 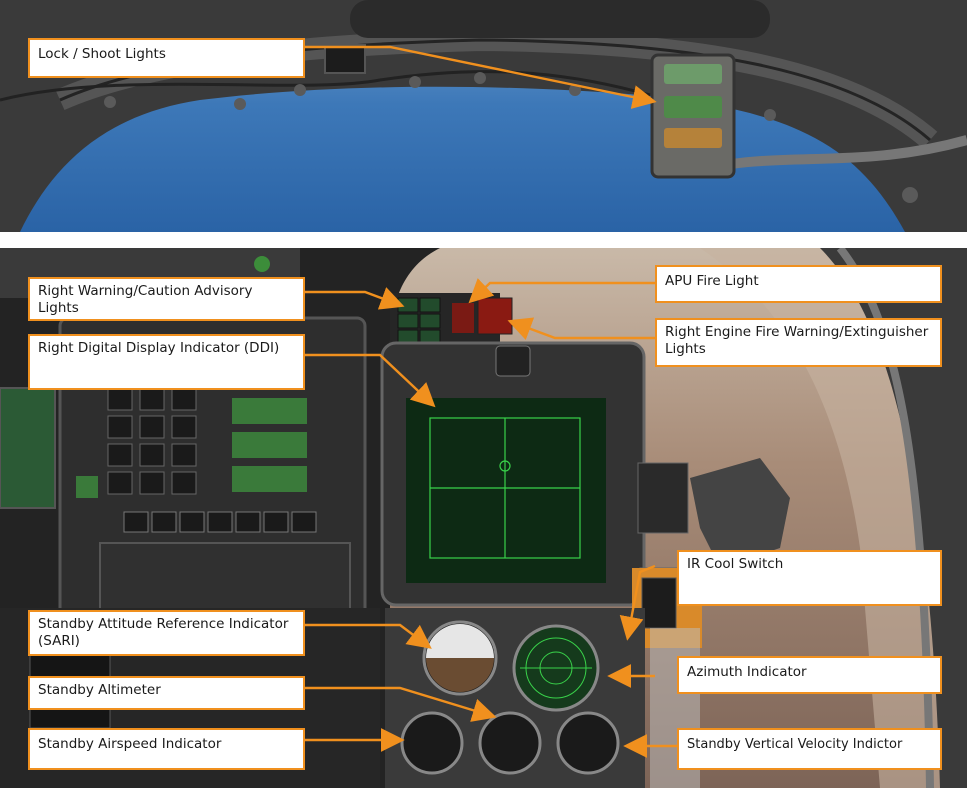 I want to click on standby-vvi-gauge, so click(x=588, y=743).